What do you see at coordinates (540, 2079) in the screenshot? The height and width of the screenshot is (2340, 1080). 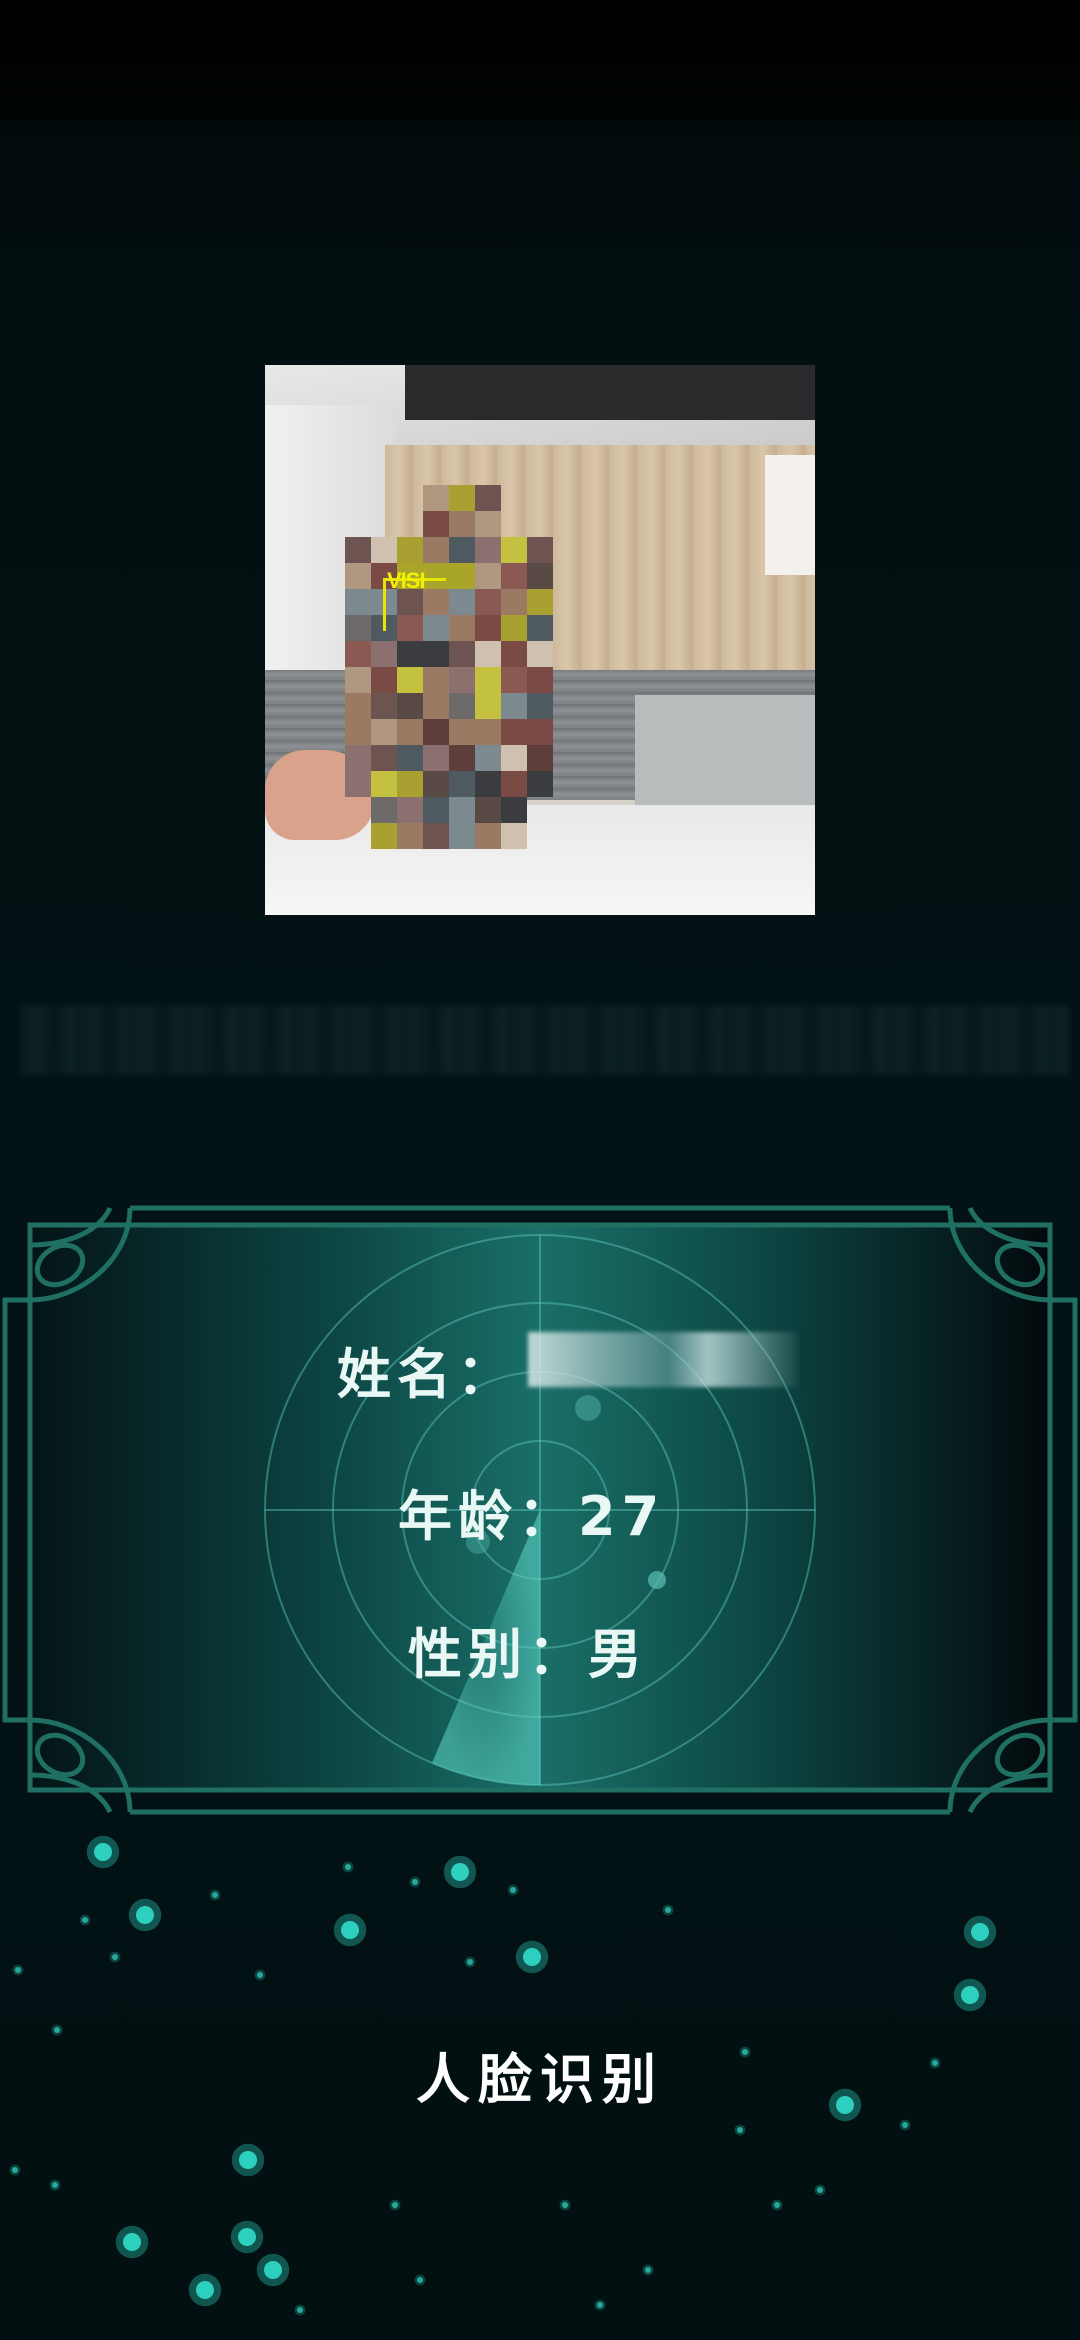 I see `page-title: 人脸识别` at bounding box center [540, 2079].